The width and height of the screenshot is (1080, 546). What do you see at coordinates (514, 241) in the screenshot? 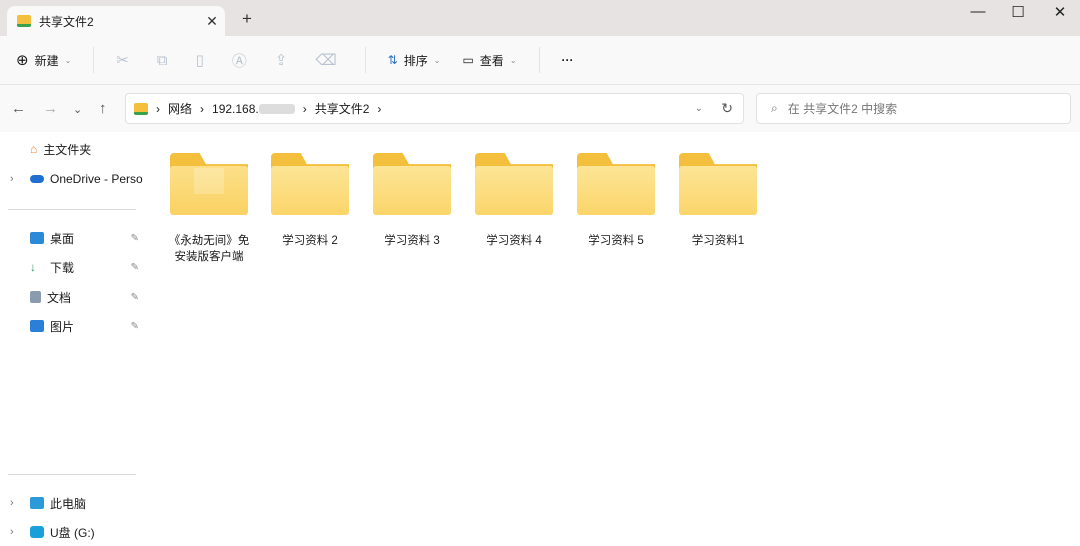
I see `folder-label: 学习资料 4` at bounding box center [514, 241].